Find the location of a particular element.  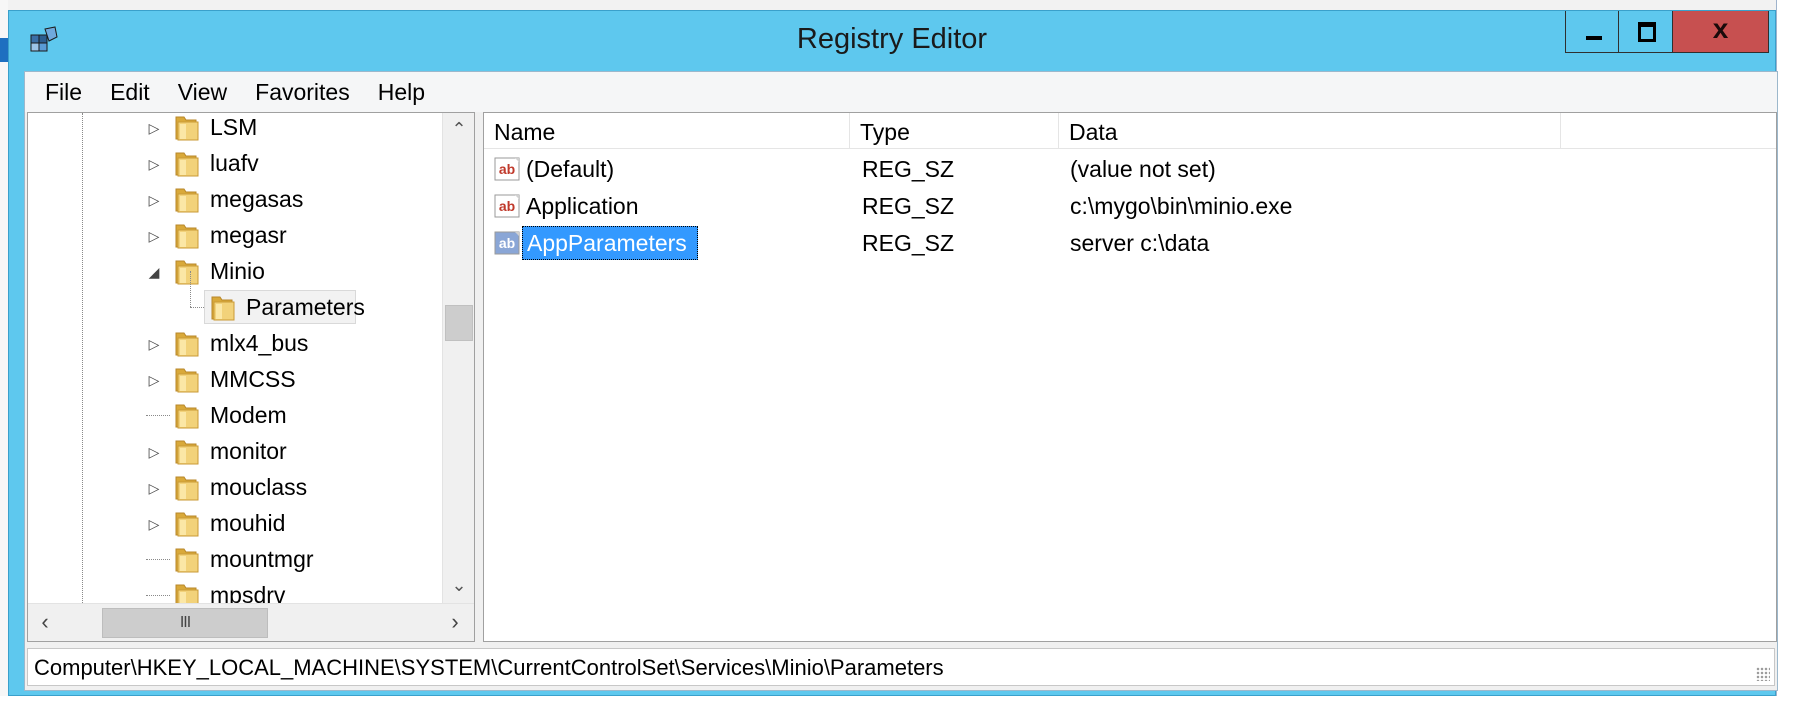

vertical-scroll-thumb is located at coordinates (459, 323).